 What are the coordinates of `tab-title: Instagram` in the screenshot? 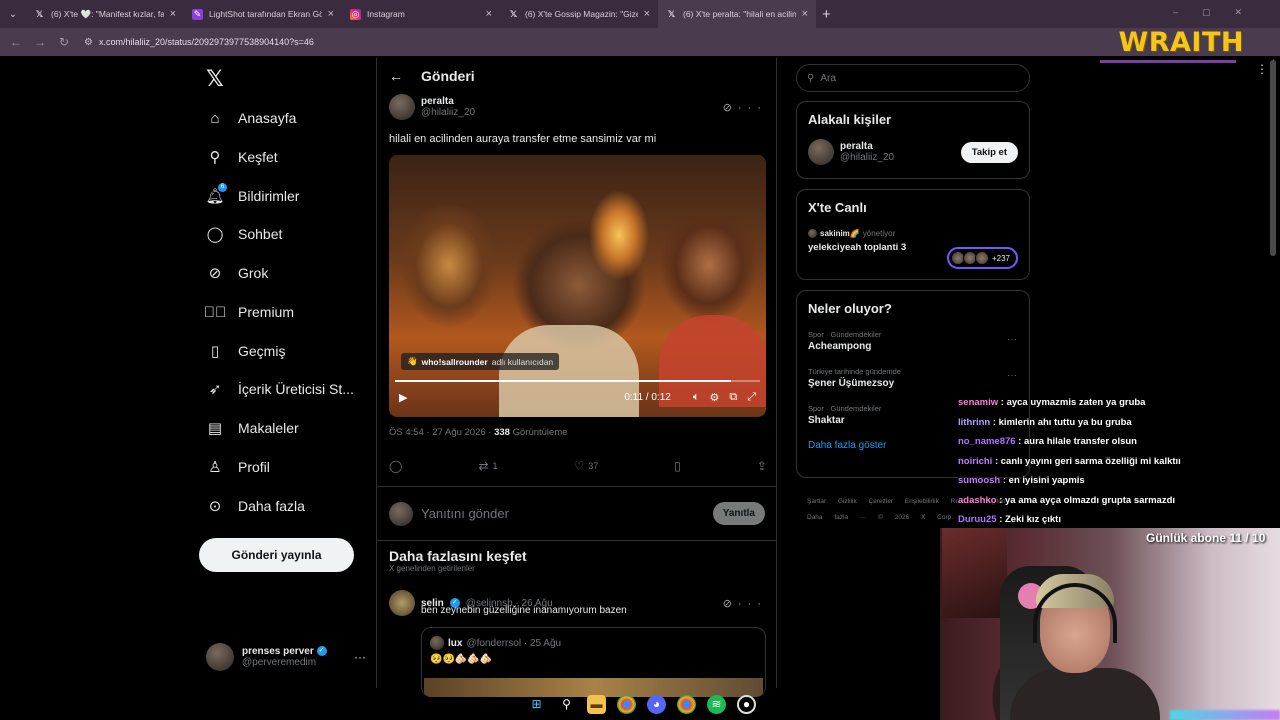 It's located at (386, 14).